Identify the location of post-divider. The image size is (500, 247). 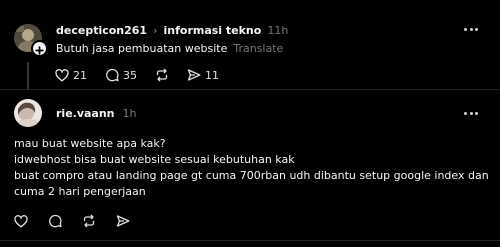
(250, 89).